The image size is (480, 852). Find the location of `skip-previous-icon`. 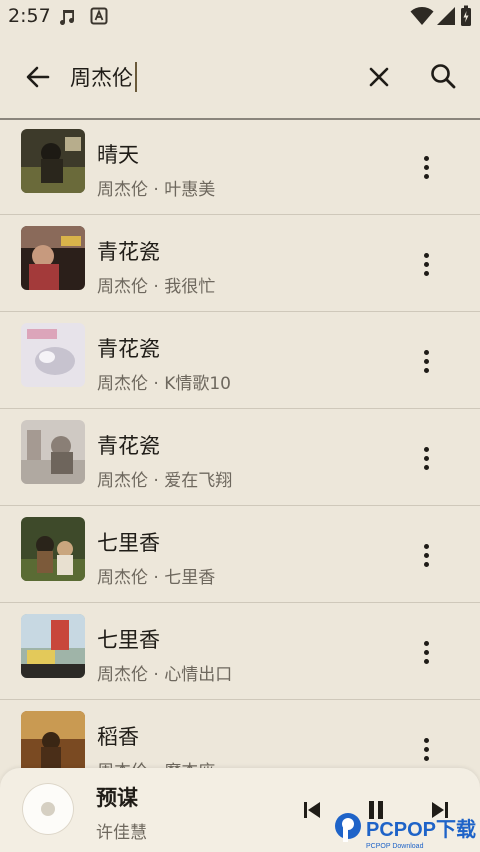

skip-previous-icon is located at coordinates (312, 810).